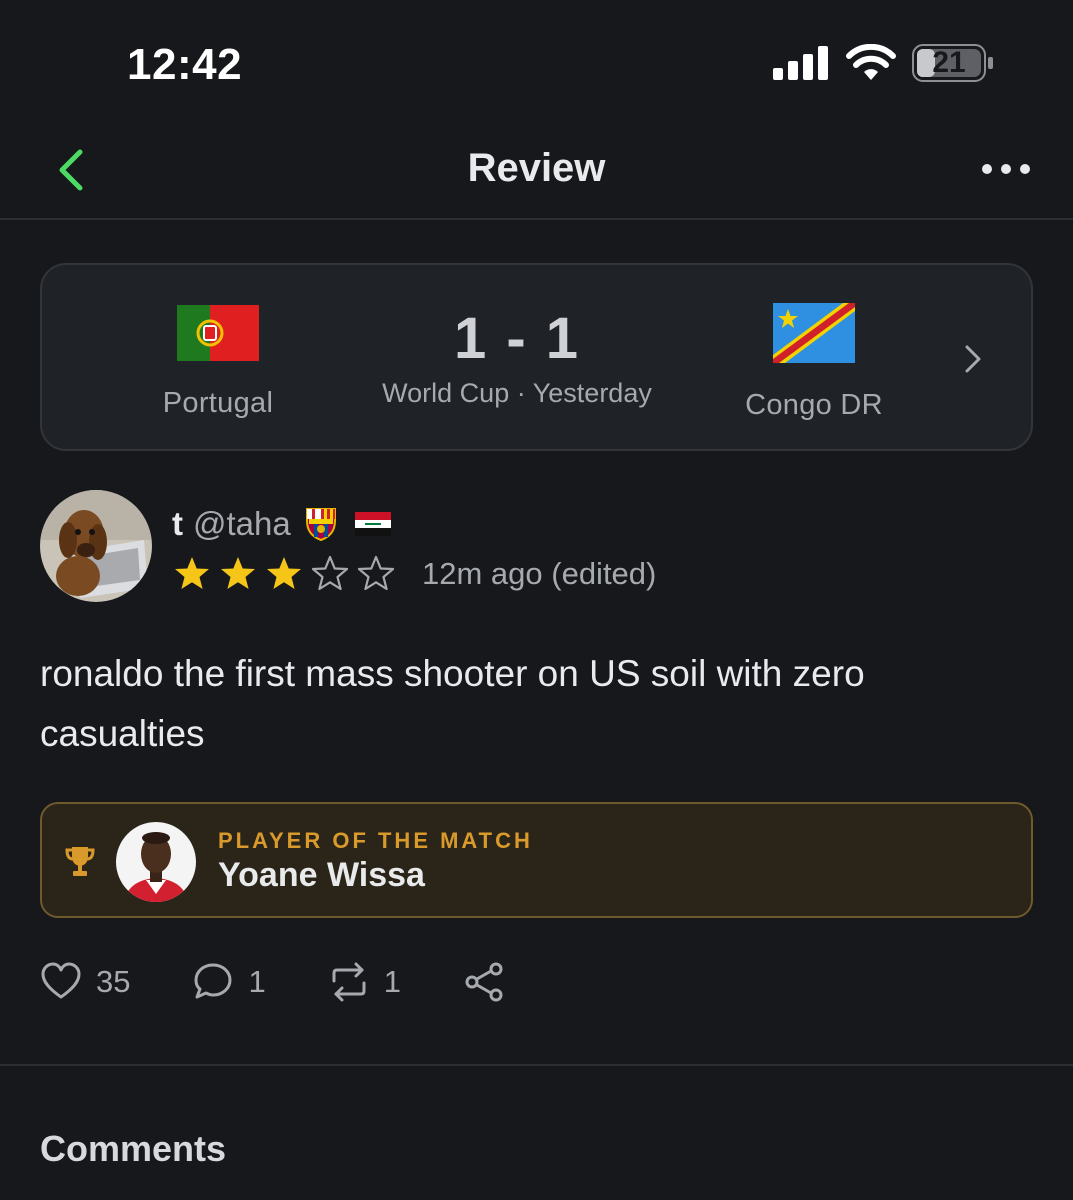 The image size is (1073, 1200). What do you see at coordinates (96, 546) in the screenshot?
I see `avatar` at bounding box center [96, 546].